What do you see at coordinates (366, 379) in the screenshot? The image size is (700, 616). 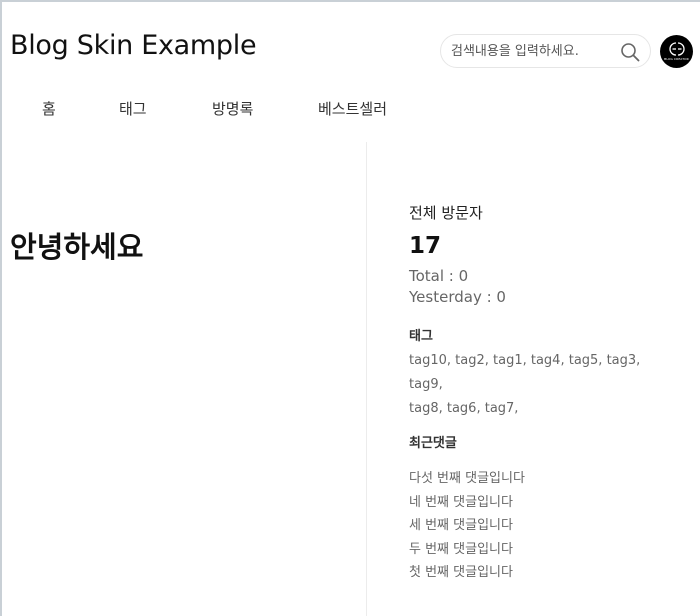 I see `content-divider` at bounding box center [366, 379].